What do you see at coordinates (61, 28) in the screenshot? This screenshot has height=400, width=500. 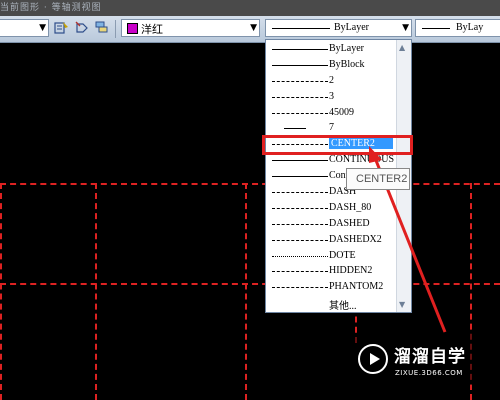 I see `match-properties-icon` at bounding box center [61, 28].